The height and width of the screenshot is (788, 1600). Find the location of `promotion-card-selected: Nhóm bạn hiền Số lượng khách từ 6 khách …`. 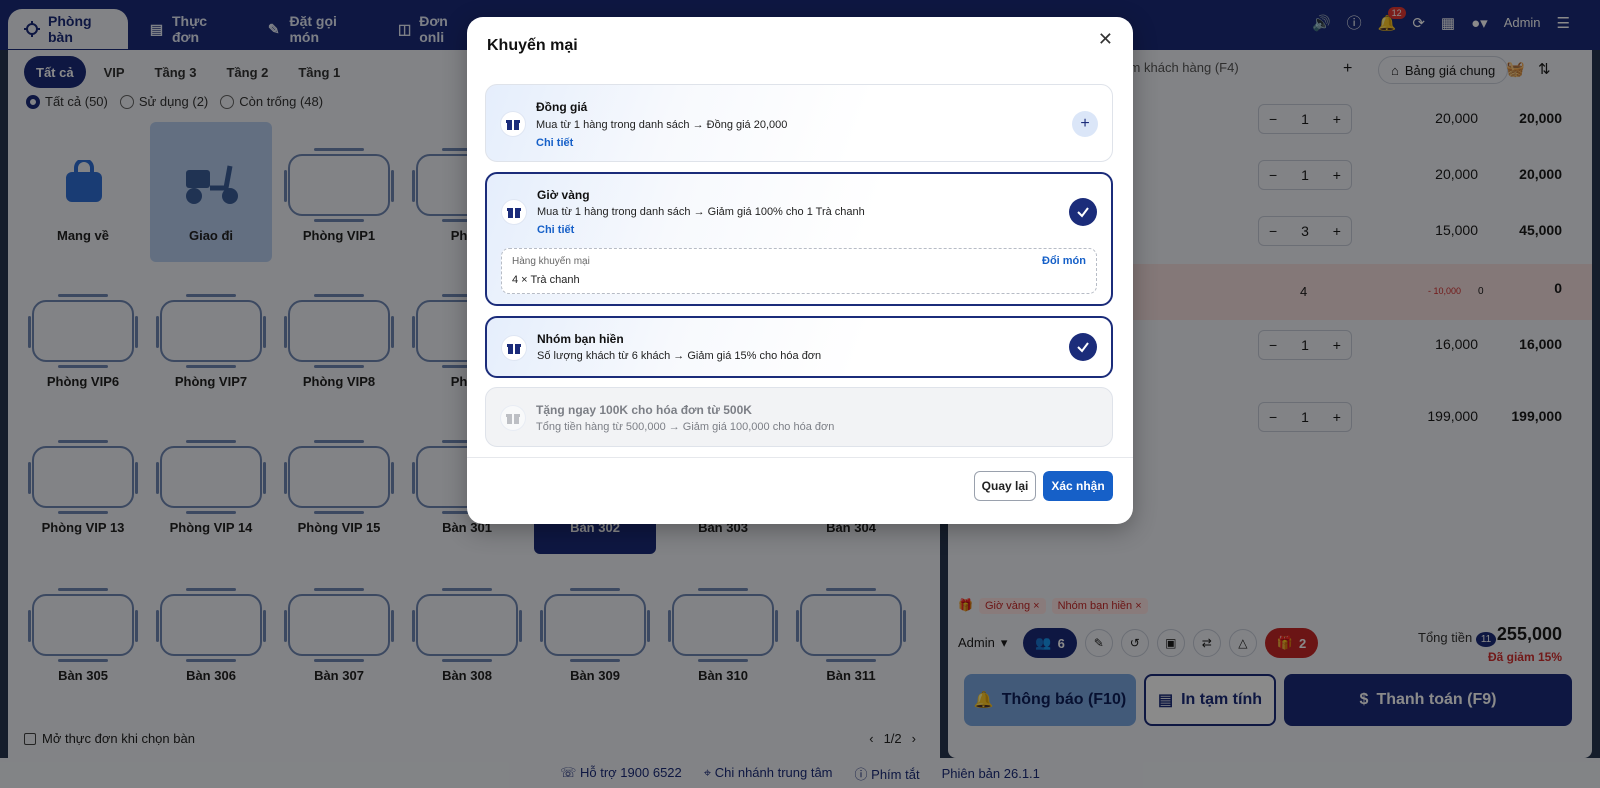

promotion-card-selected: Nhóm bạn hiền Số lượng khách từ 6 khách … is located at coordinates (799, 347).